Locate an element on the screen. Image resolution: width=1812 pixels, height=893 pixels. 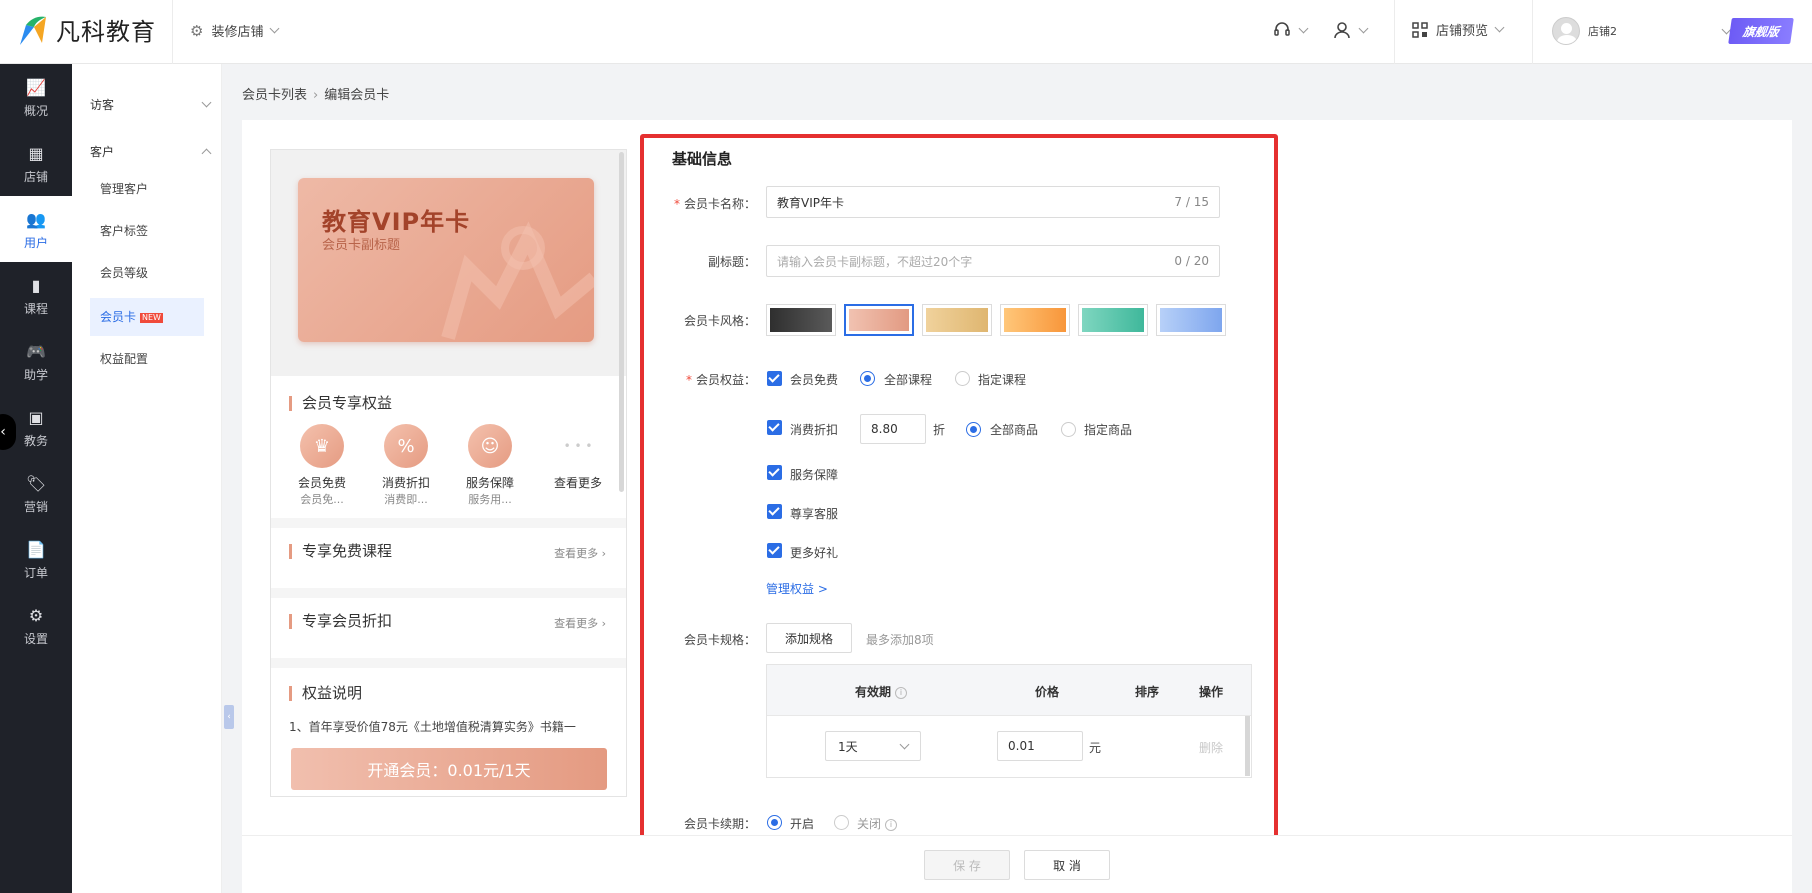
spec-hint: 最多添加8项 is located at coordinates (900, 640).